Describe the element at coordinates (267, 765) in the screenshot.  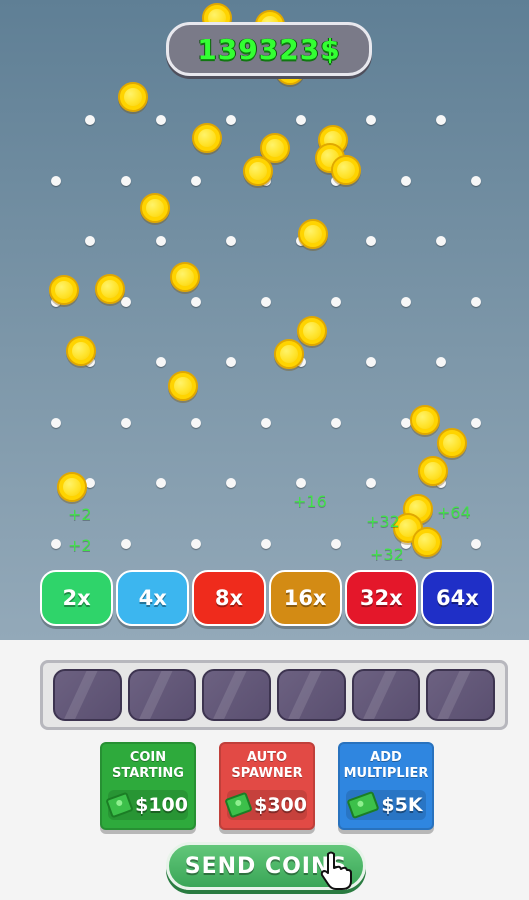
I see `upgrade-title: AUTO SPAWNER` at that location.